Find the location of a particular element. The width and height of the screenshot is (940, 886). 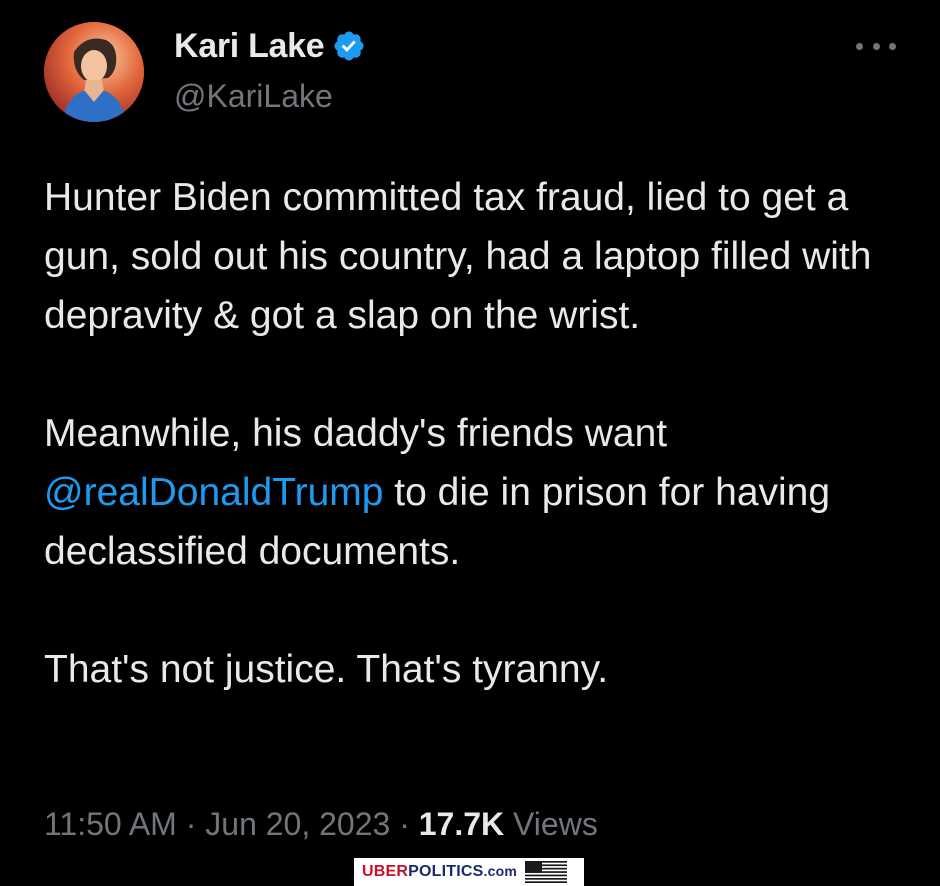

tweet-date: Jun 20, 2023 is located at coordinates (297, 824).